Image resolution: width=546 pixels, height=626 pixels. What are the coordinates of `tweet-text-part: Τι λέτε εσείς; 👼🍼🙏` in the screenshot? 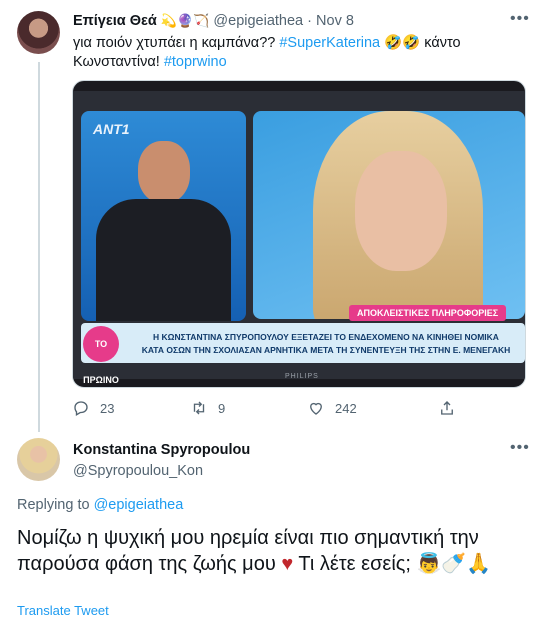 It's located at (392, 564).